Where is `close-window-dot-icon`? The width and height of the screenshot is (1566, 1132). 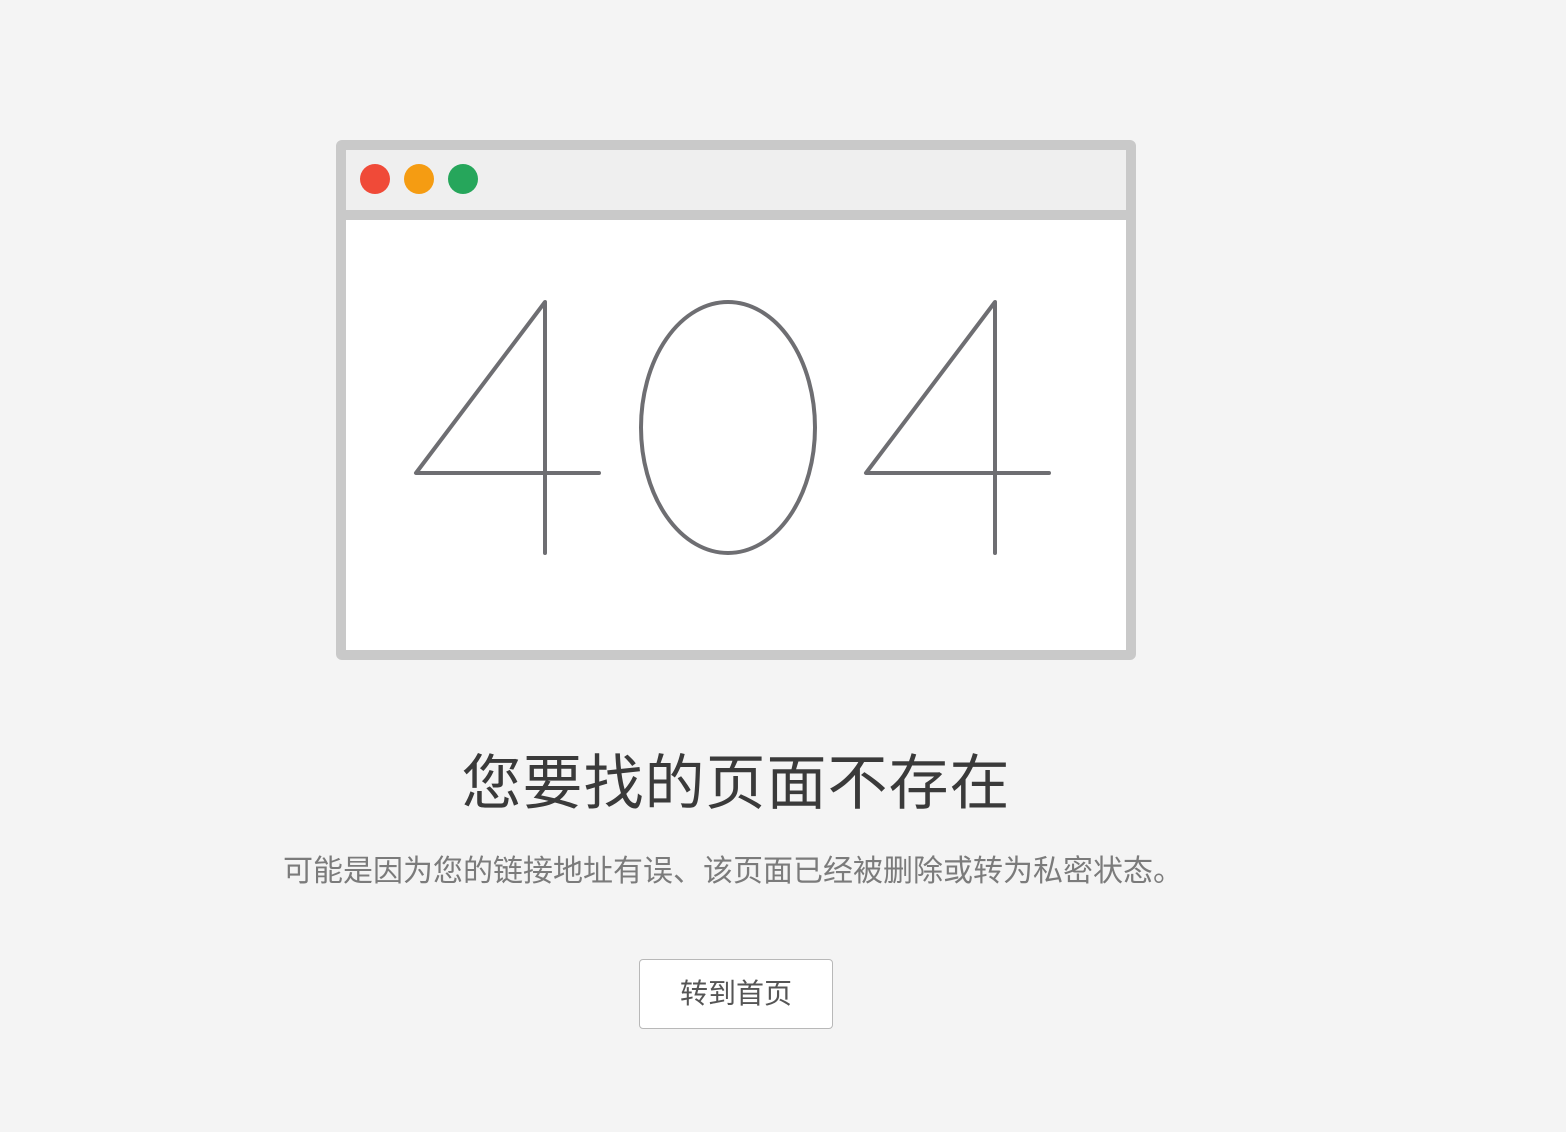 close-window-dot-icon is located at coordinates (375, 179).